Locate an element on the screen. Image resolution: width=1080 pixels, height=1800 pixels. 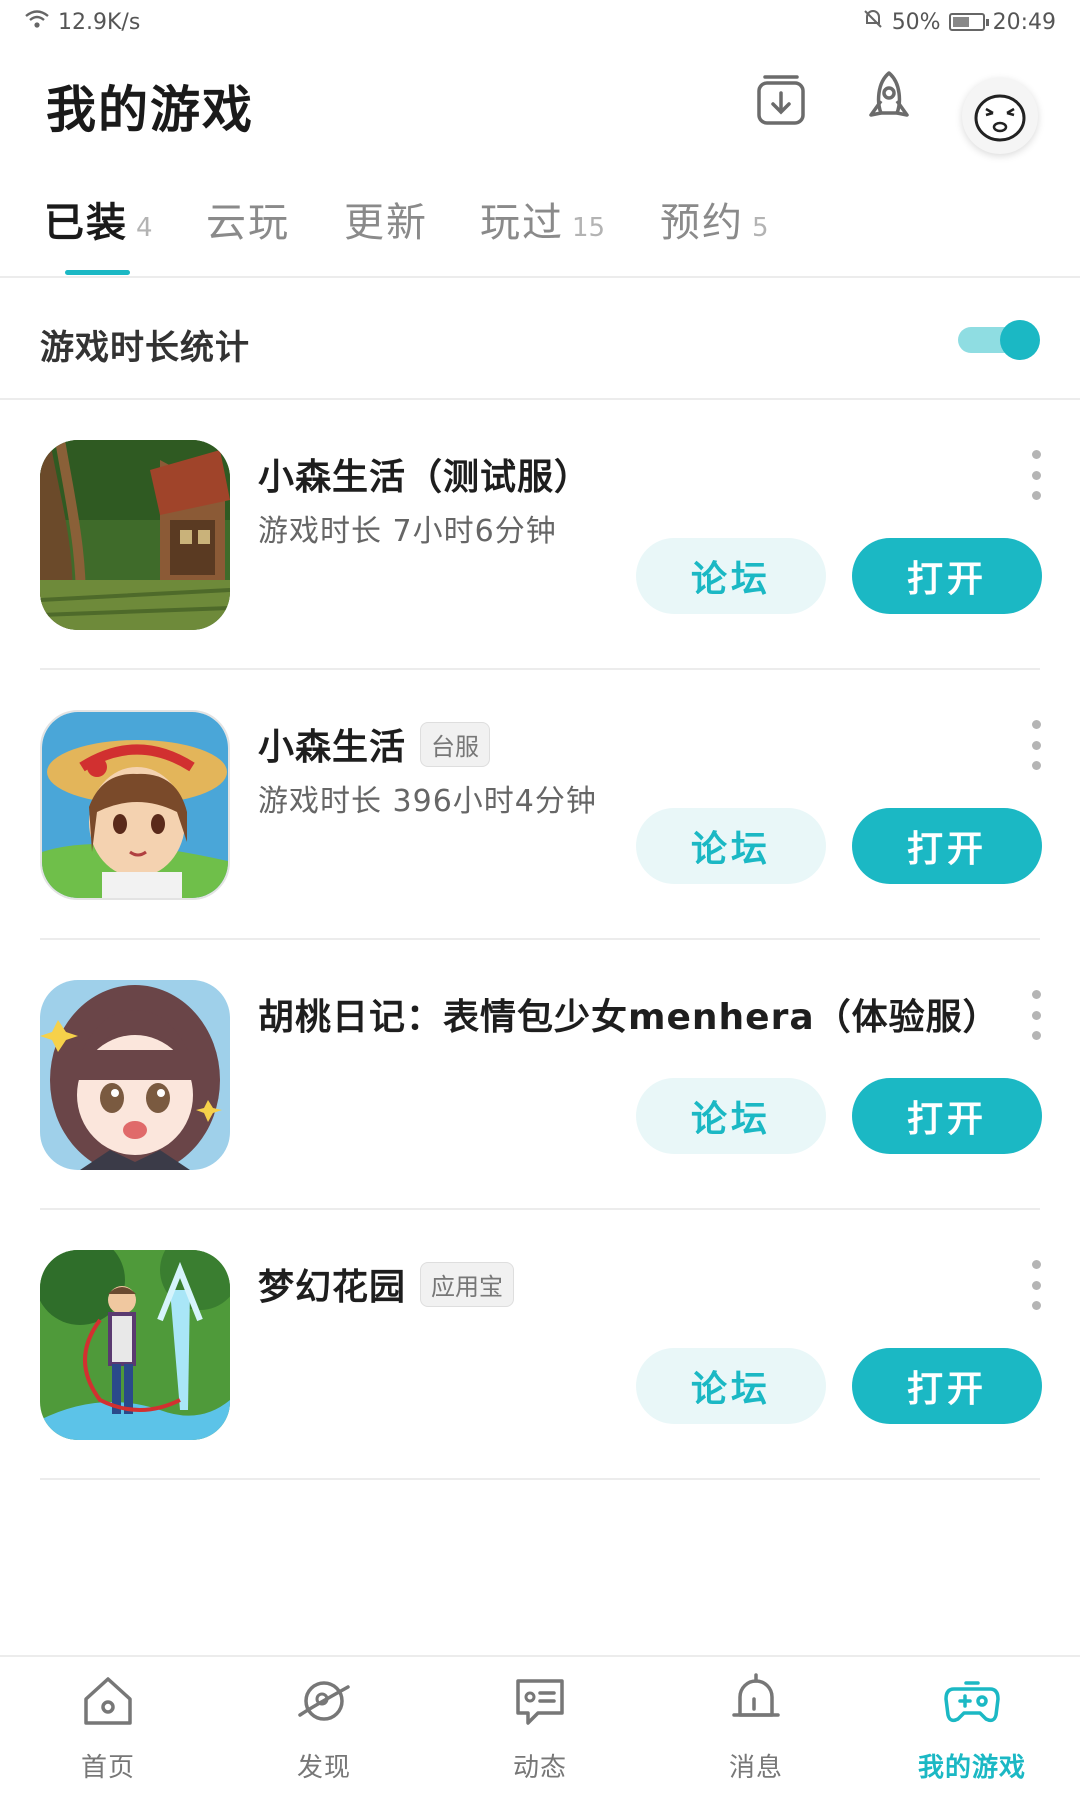
game-name: 梦幻花园 is located at coordinates (332, 1287).